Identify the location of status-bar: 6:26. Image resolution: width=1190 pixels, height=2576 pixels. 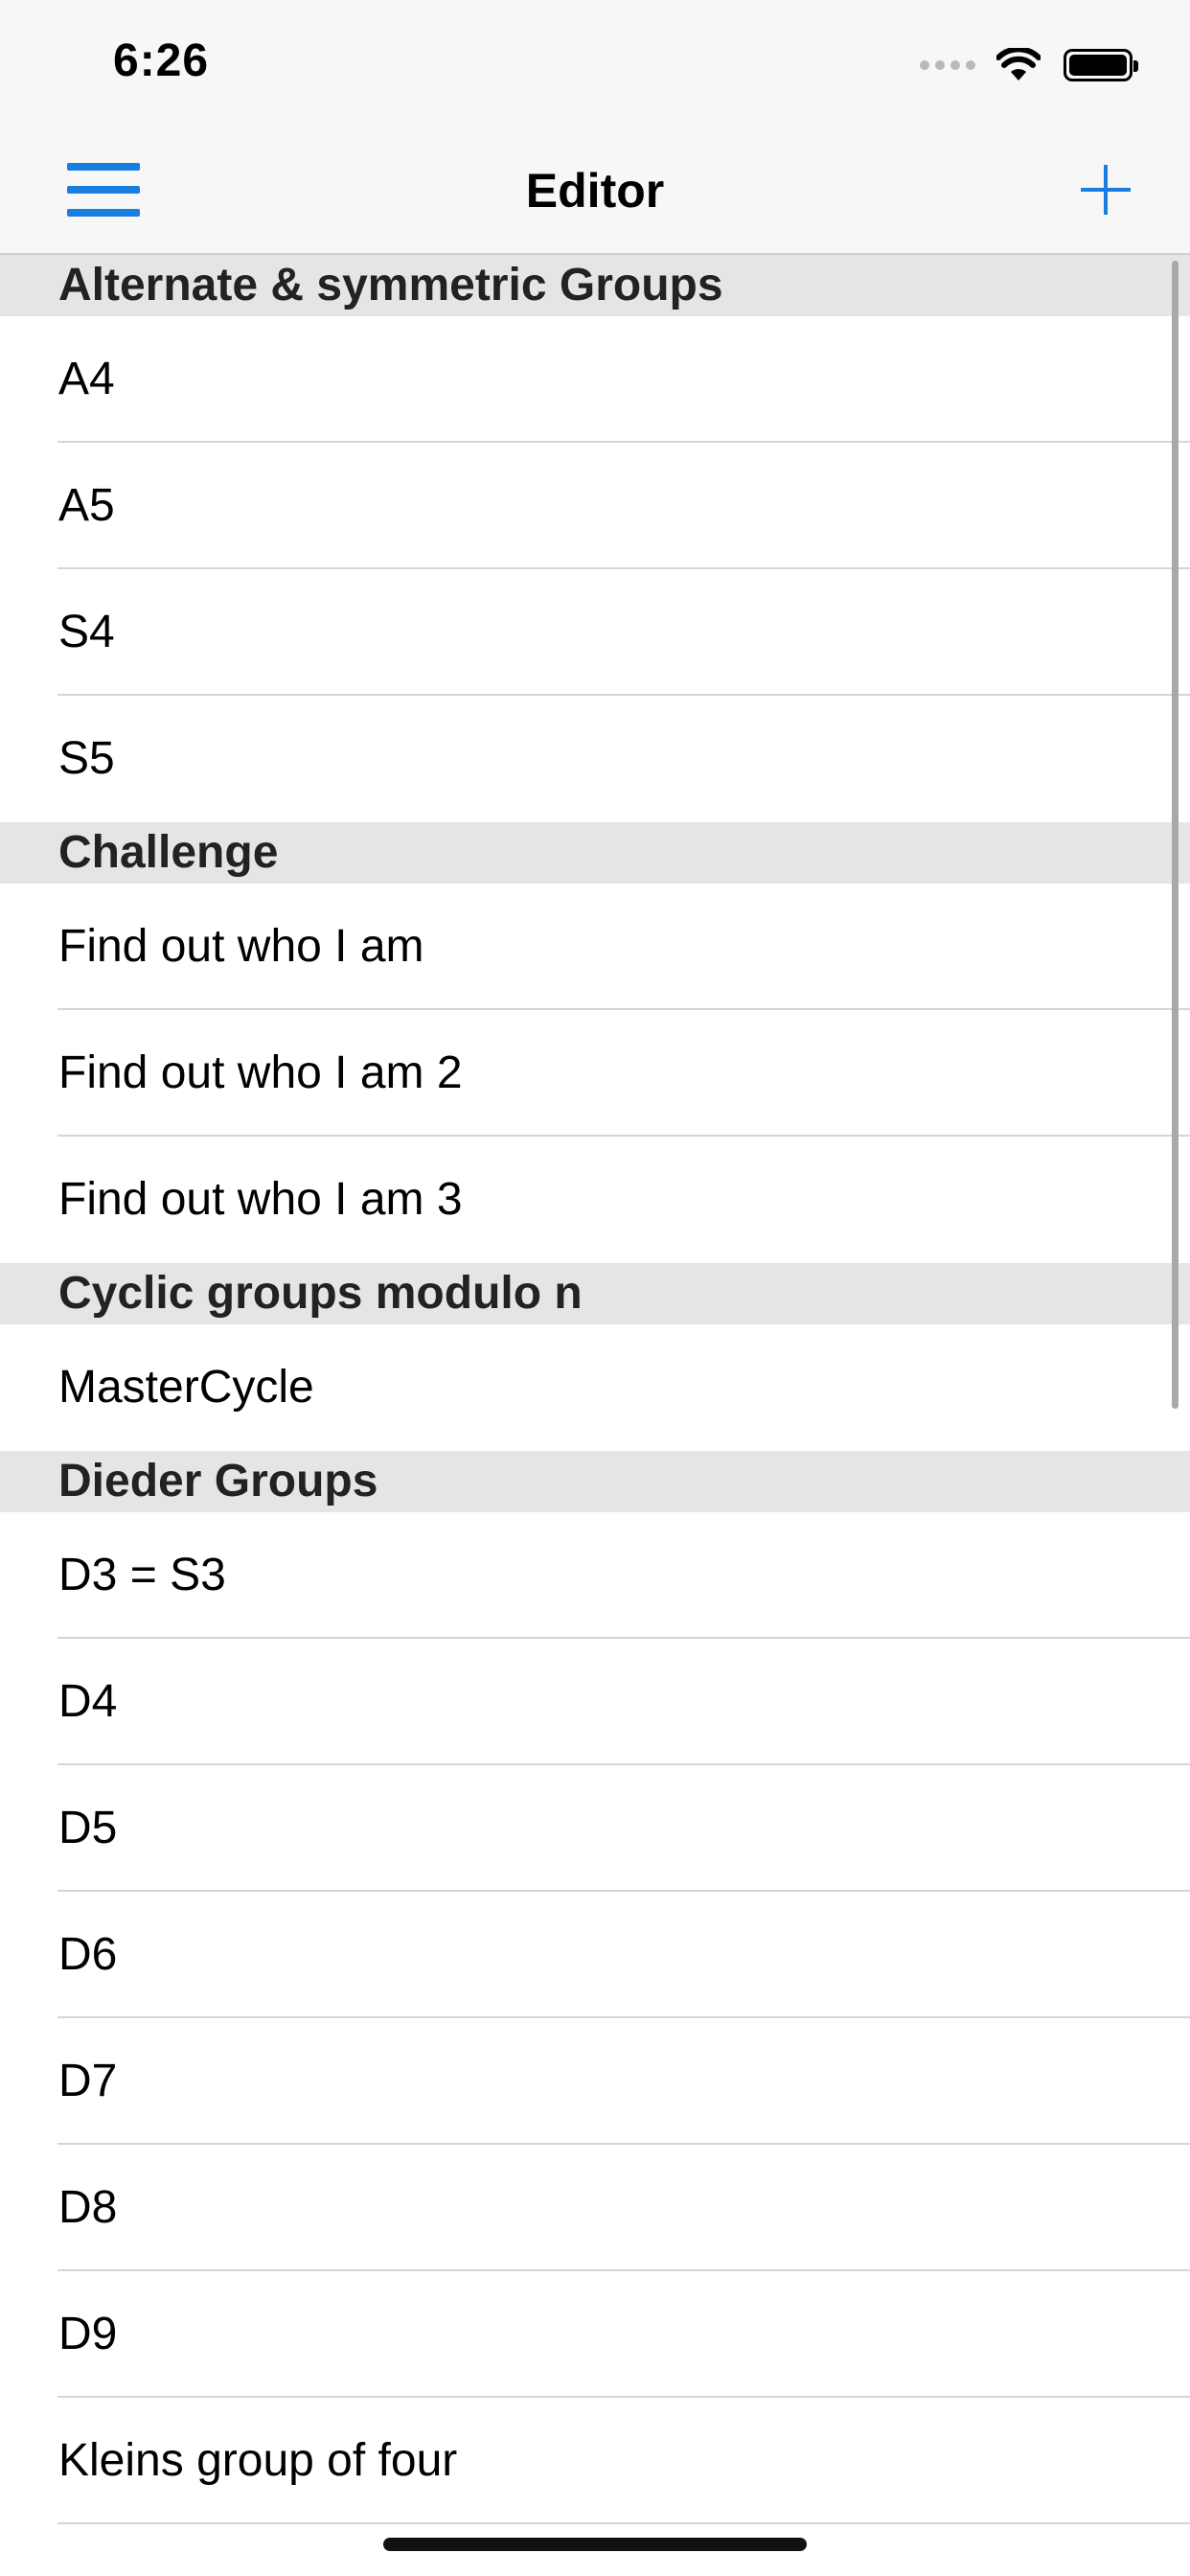
(595, 63).